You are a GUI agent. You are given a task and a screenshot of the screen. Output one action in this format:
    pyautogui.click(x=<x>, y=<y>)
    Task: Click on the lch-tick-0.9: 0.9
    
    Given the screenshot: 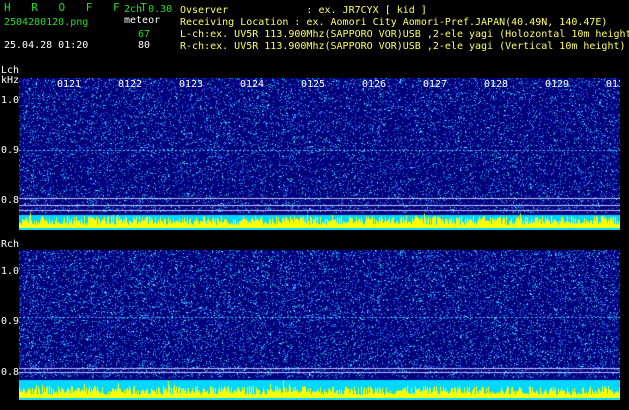 What is the action you would take?
    pyautogui.click(x=10, y=150)
    